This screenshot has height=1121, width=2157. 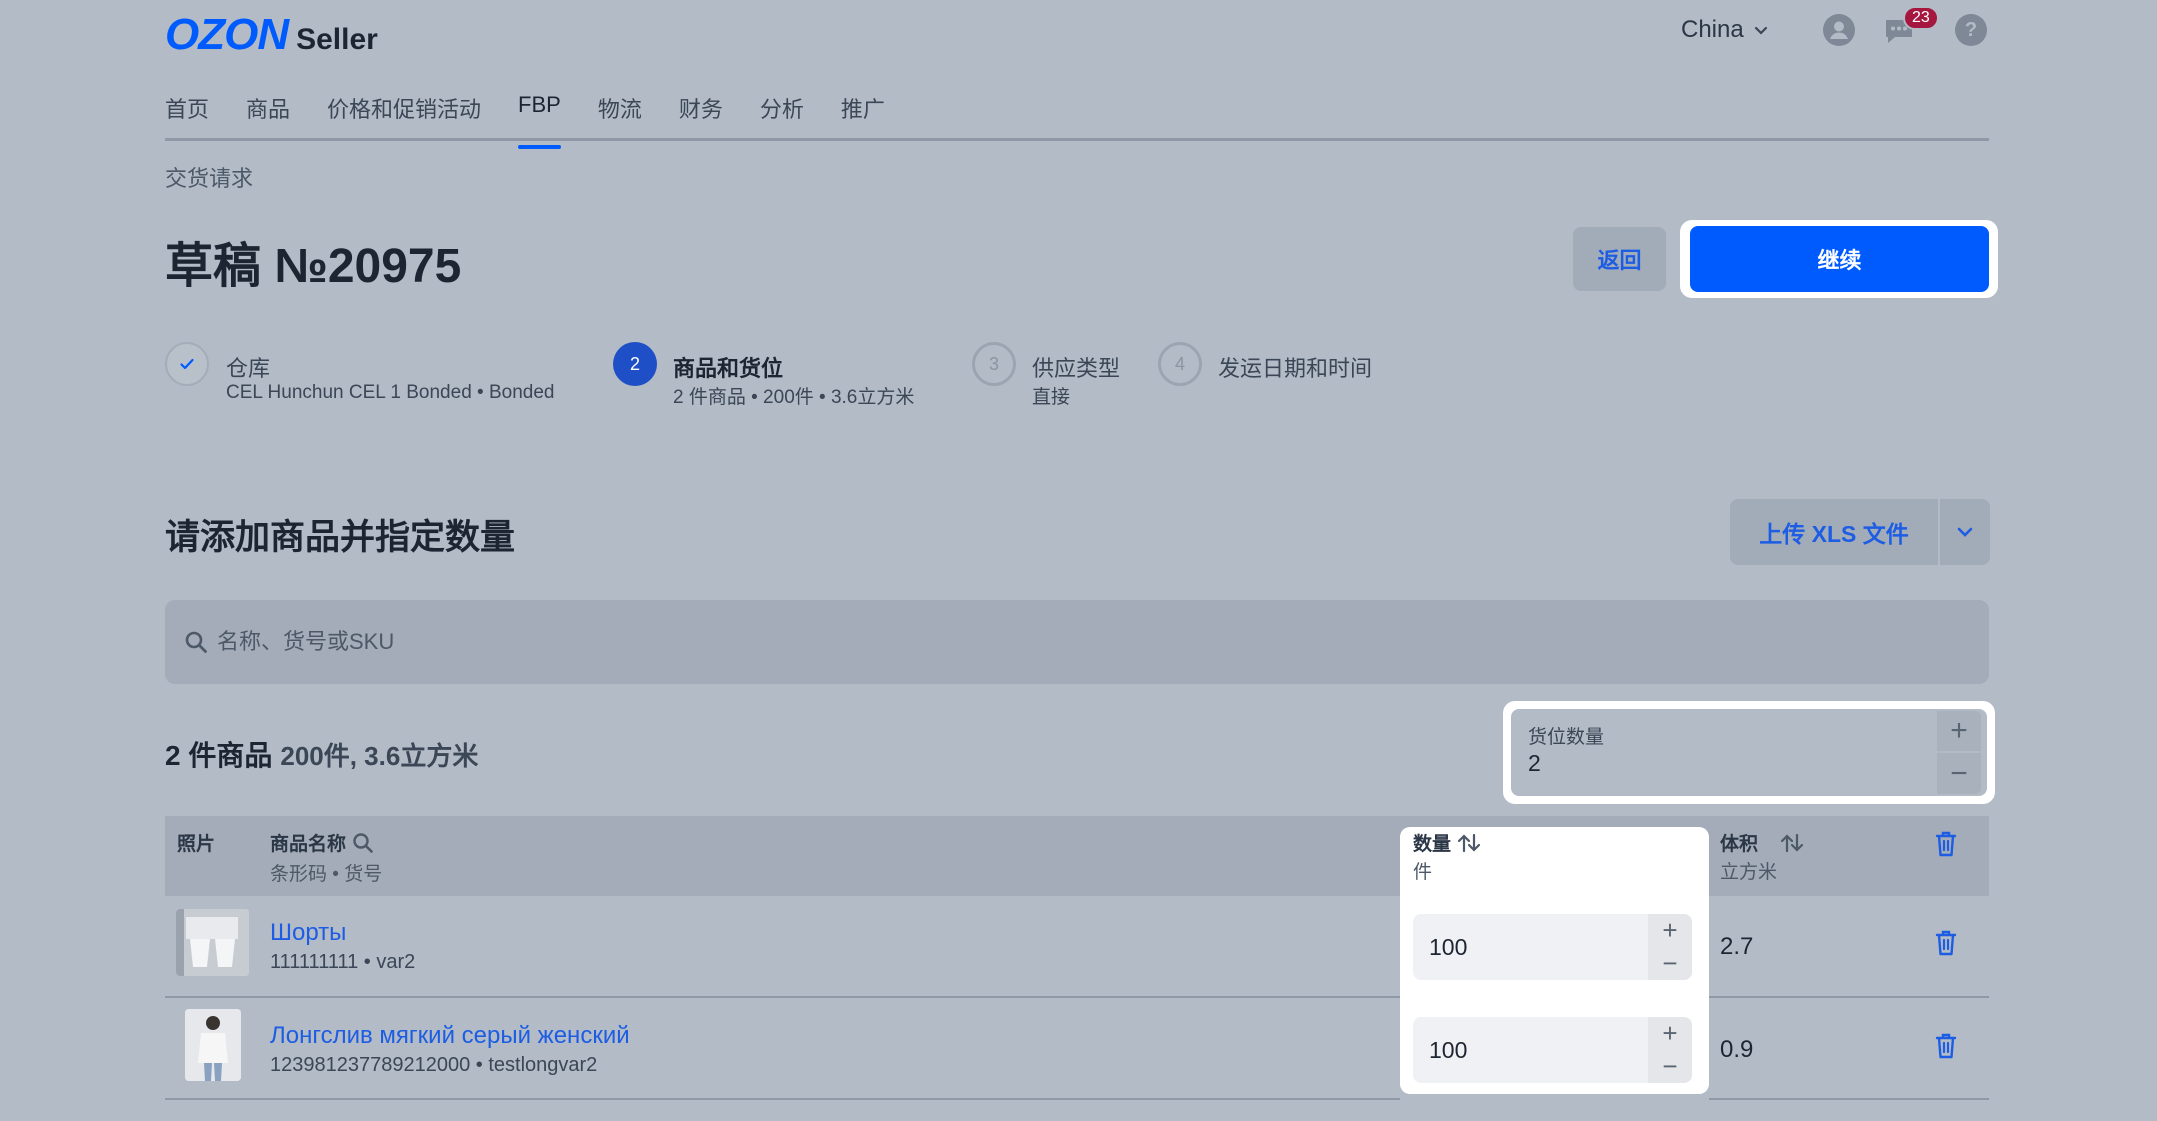 I want to click on quantity-stepper-1: 100 + −, so click(x=1552, y=947).